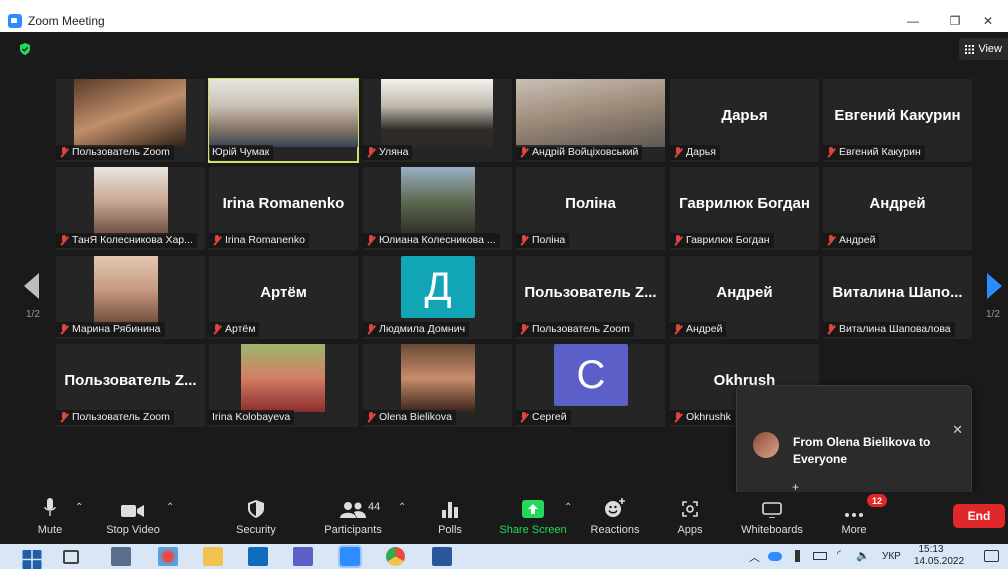  What do you see at coordinates (394, 152) in the screenshot?
I see `participant-name: Уляна` at bounding box center [394, 152].